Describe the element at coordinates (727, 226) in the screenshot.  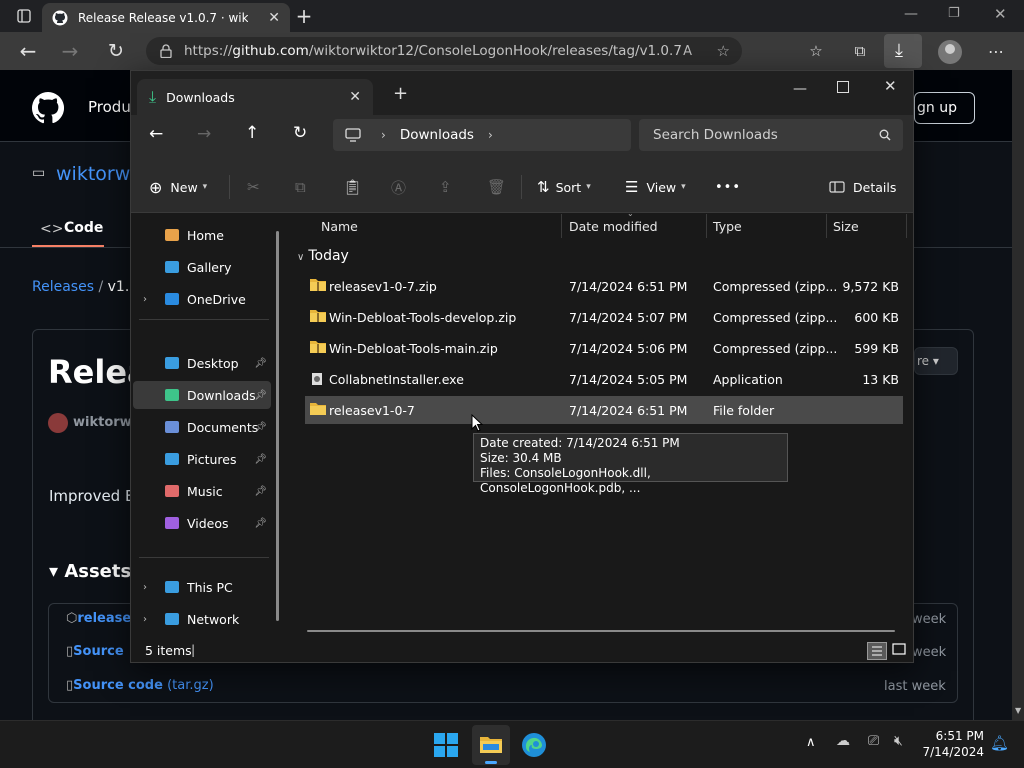
I see `column-type: Type` at that location.